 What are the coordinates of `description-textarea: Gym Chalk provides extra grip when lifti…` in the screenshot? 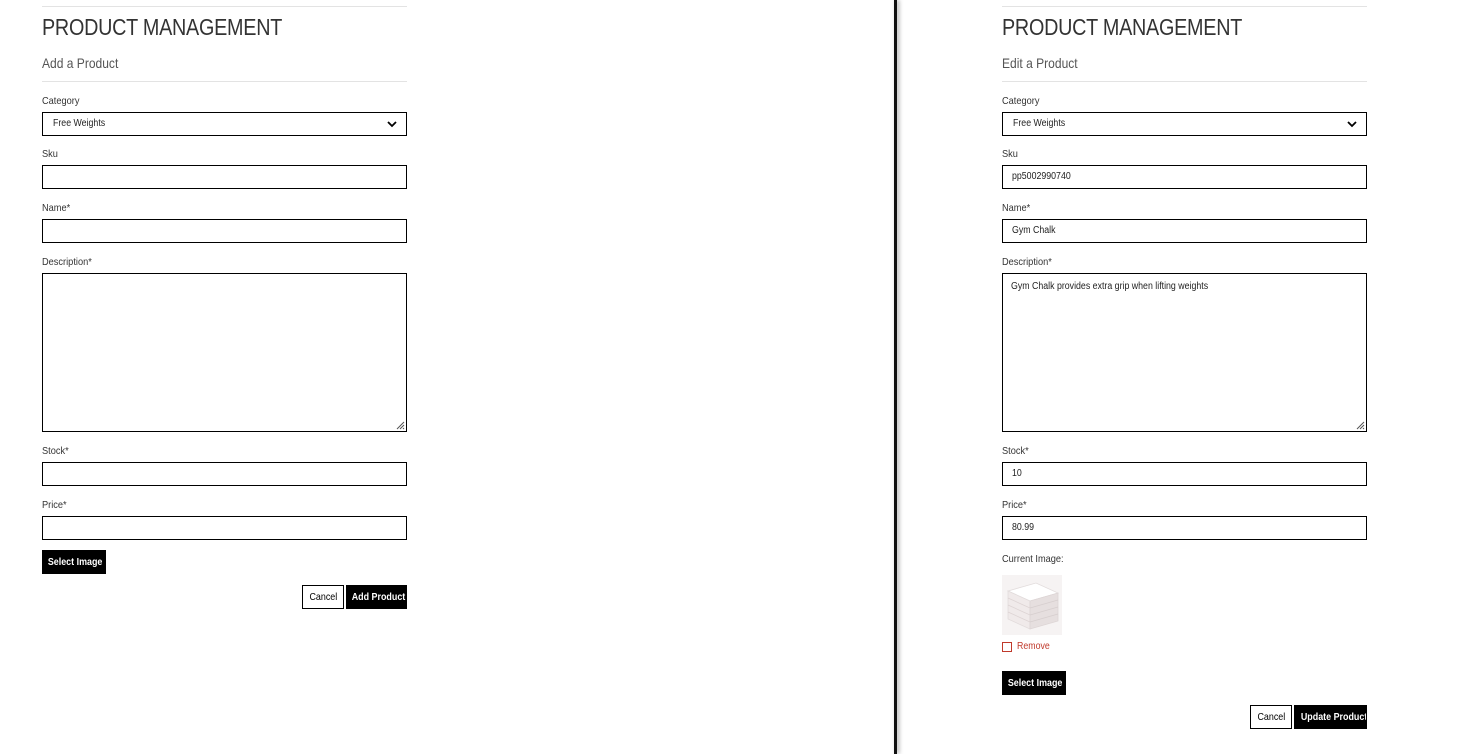 It's located at (1184, 352).